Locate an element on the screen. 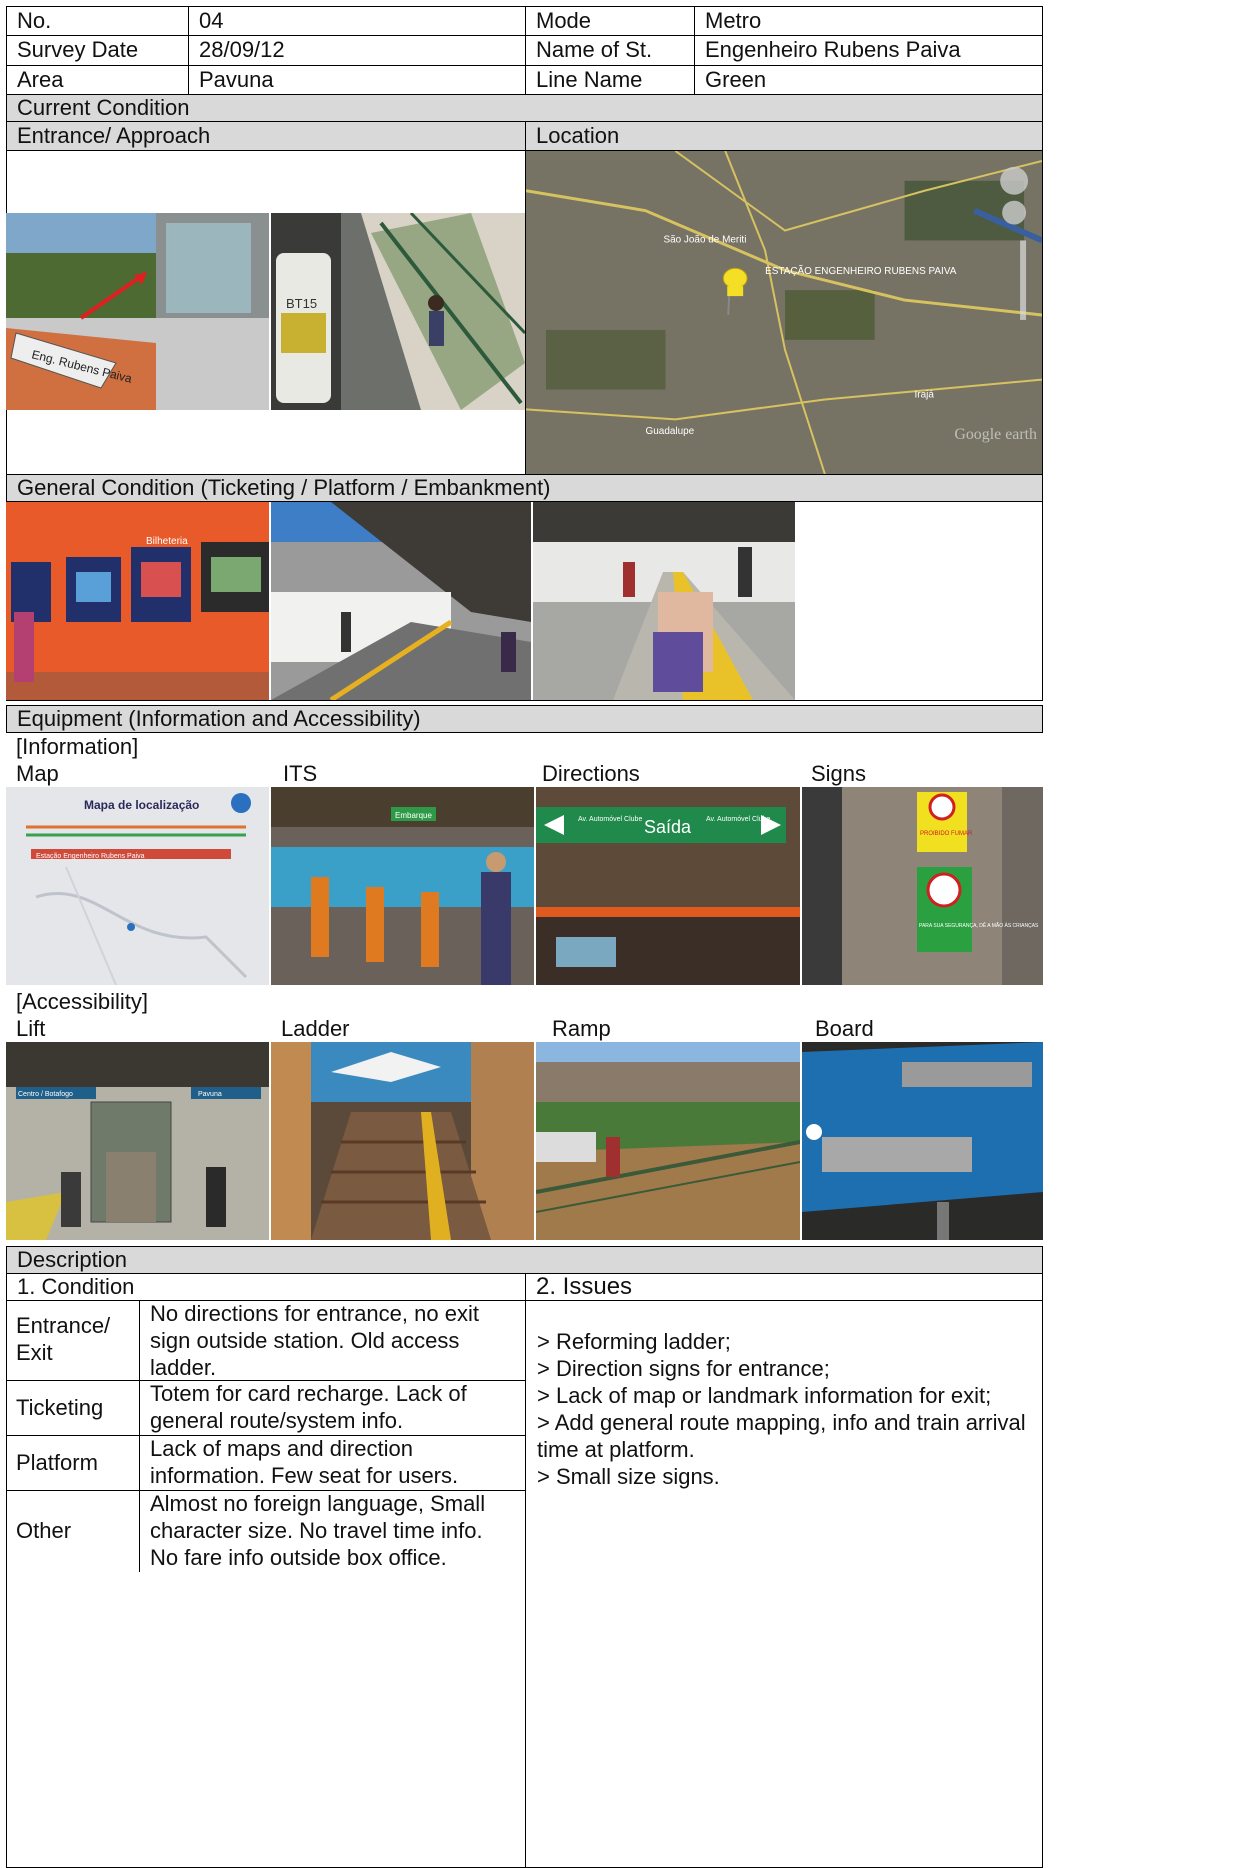  access-ladder-photo is located at coordinates (402, 1141).